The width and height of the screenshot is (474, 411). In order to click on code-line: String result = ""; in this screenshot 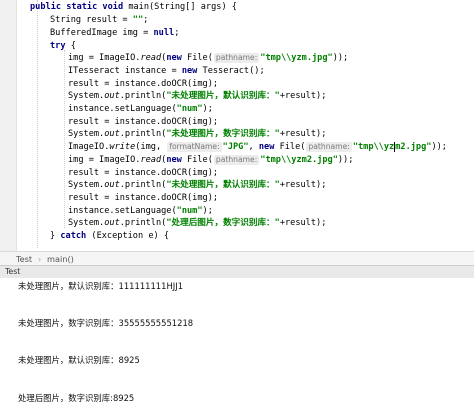, I will do `click(99, 20)`.